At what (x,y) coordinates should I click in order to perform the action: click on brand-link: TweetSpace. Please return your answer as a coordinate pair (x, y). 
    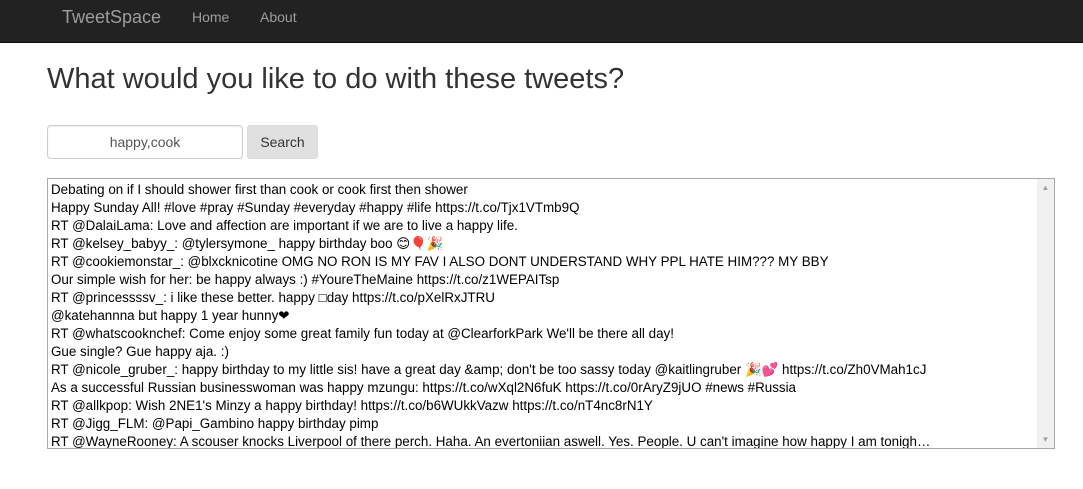
    Looking at the image, I should click on (111, 17).